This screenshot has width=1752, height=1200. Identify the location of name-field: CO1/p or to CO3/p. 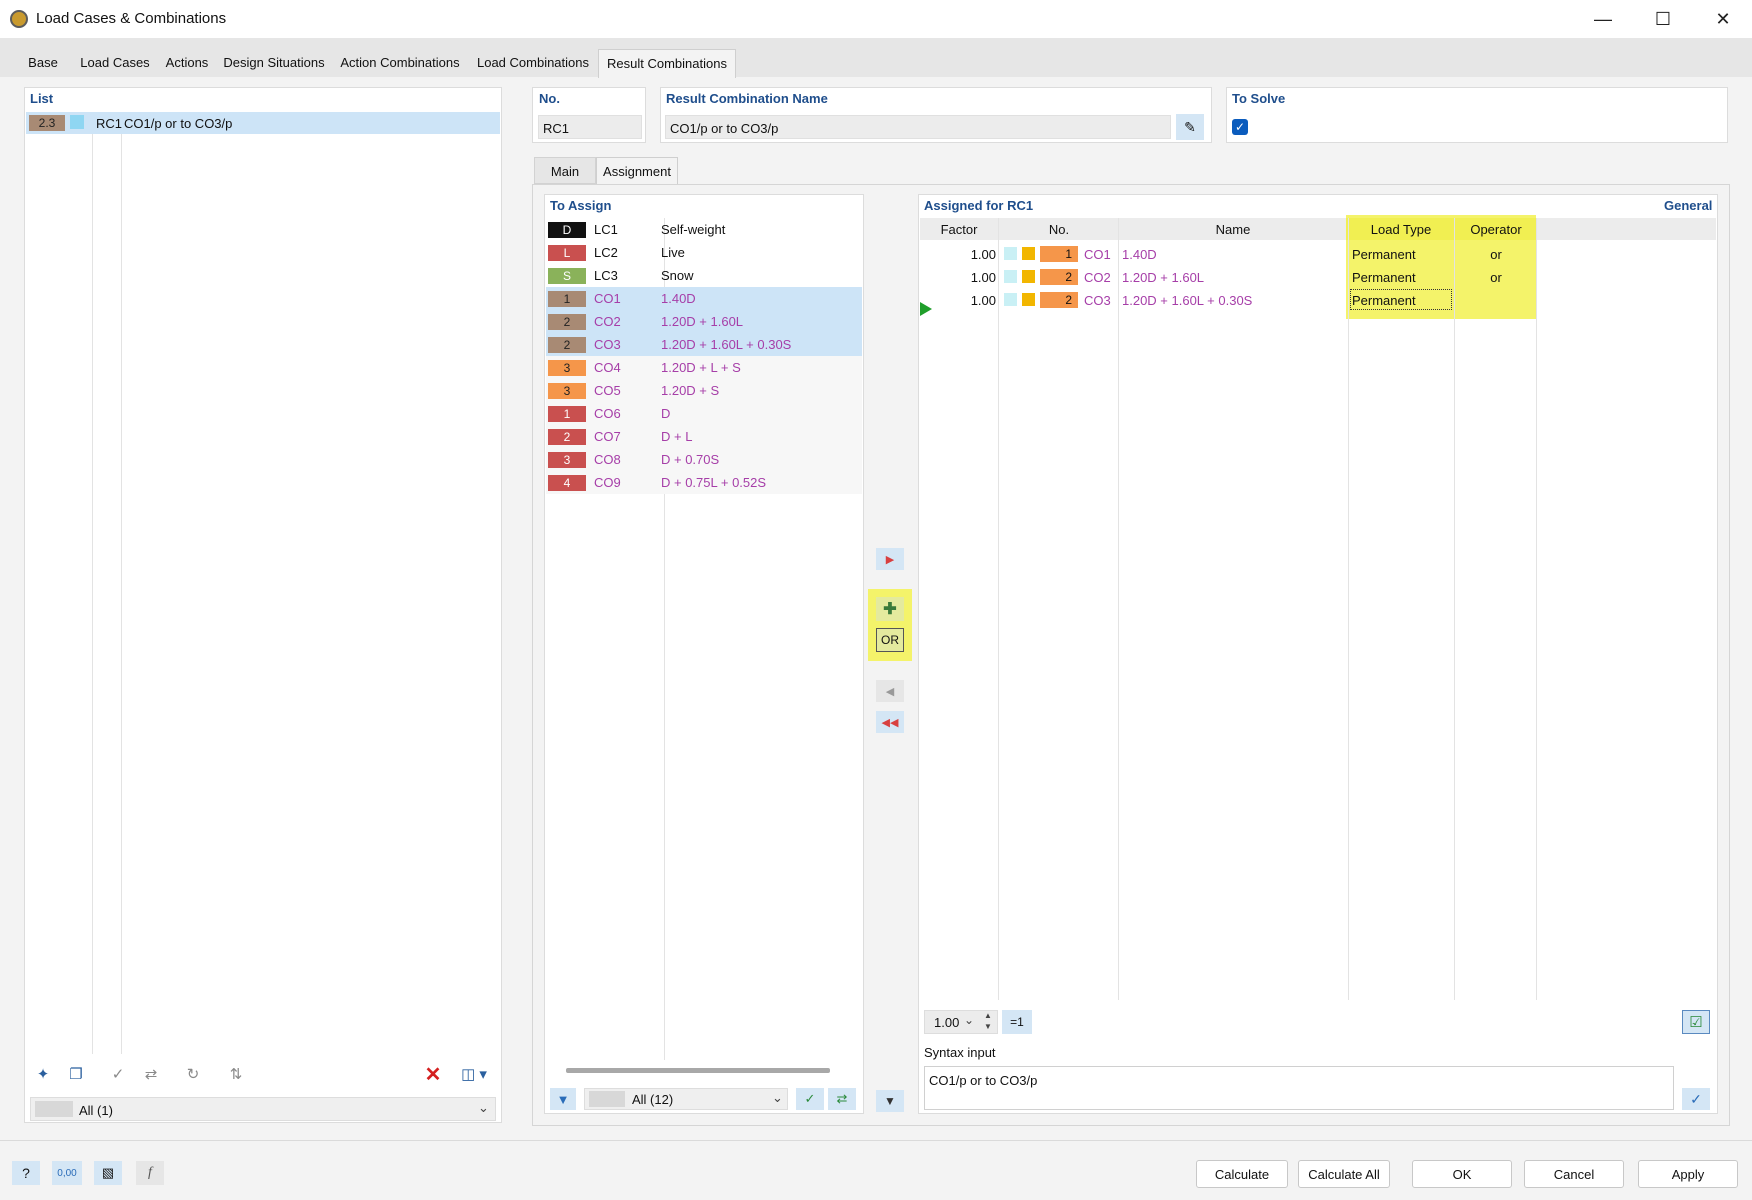
(918, 127).